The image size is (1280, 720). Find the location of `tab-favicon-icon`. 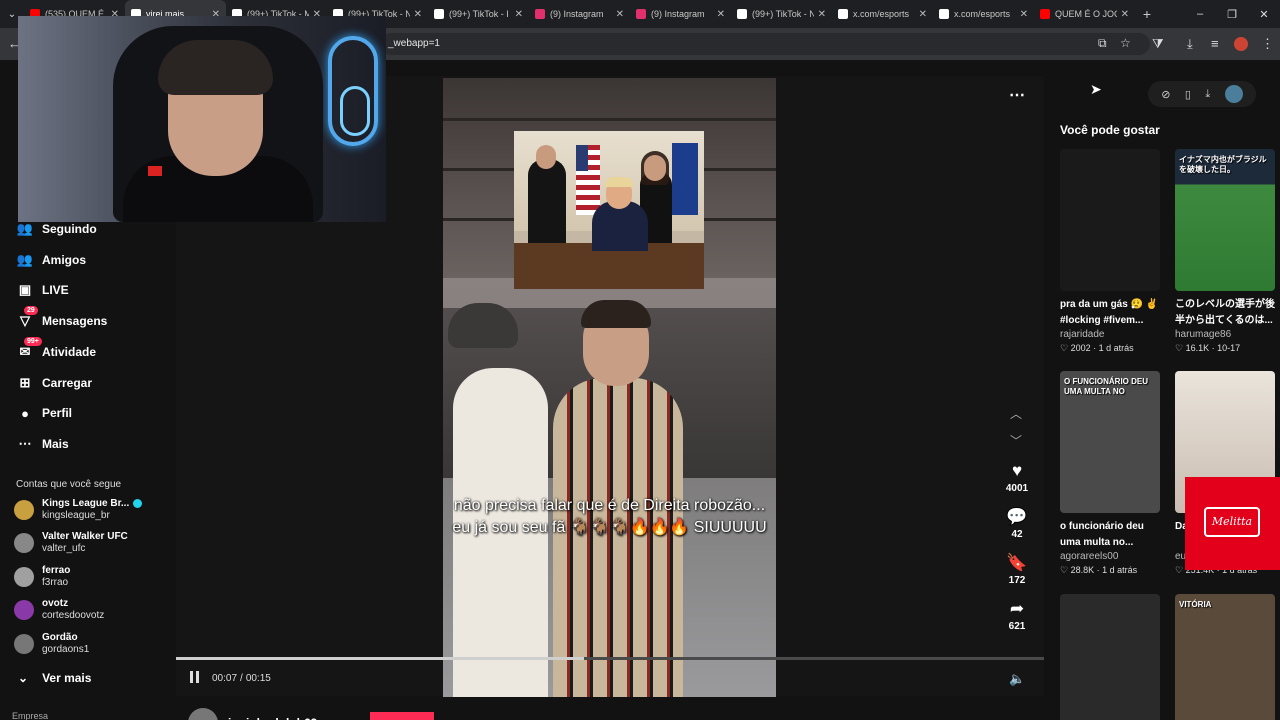

tab-favicon-icon is located at coordinates (641, 14).